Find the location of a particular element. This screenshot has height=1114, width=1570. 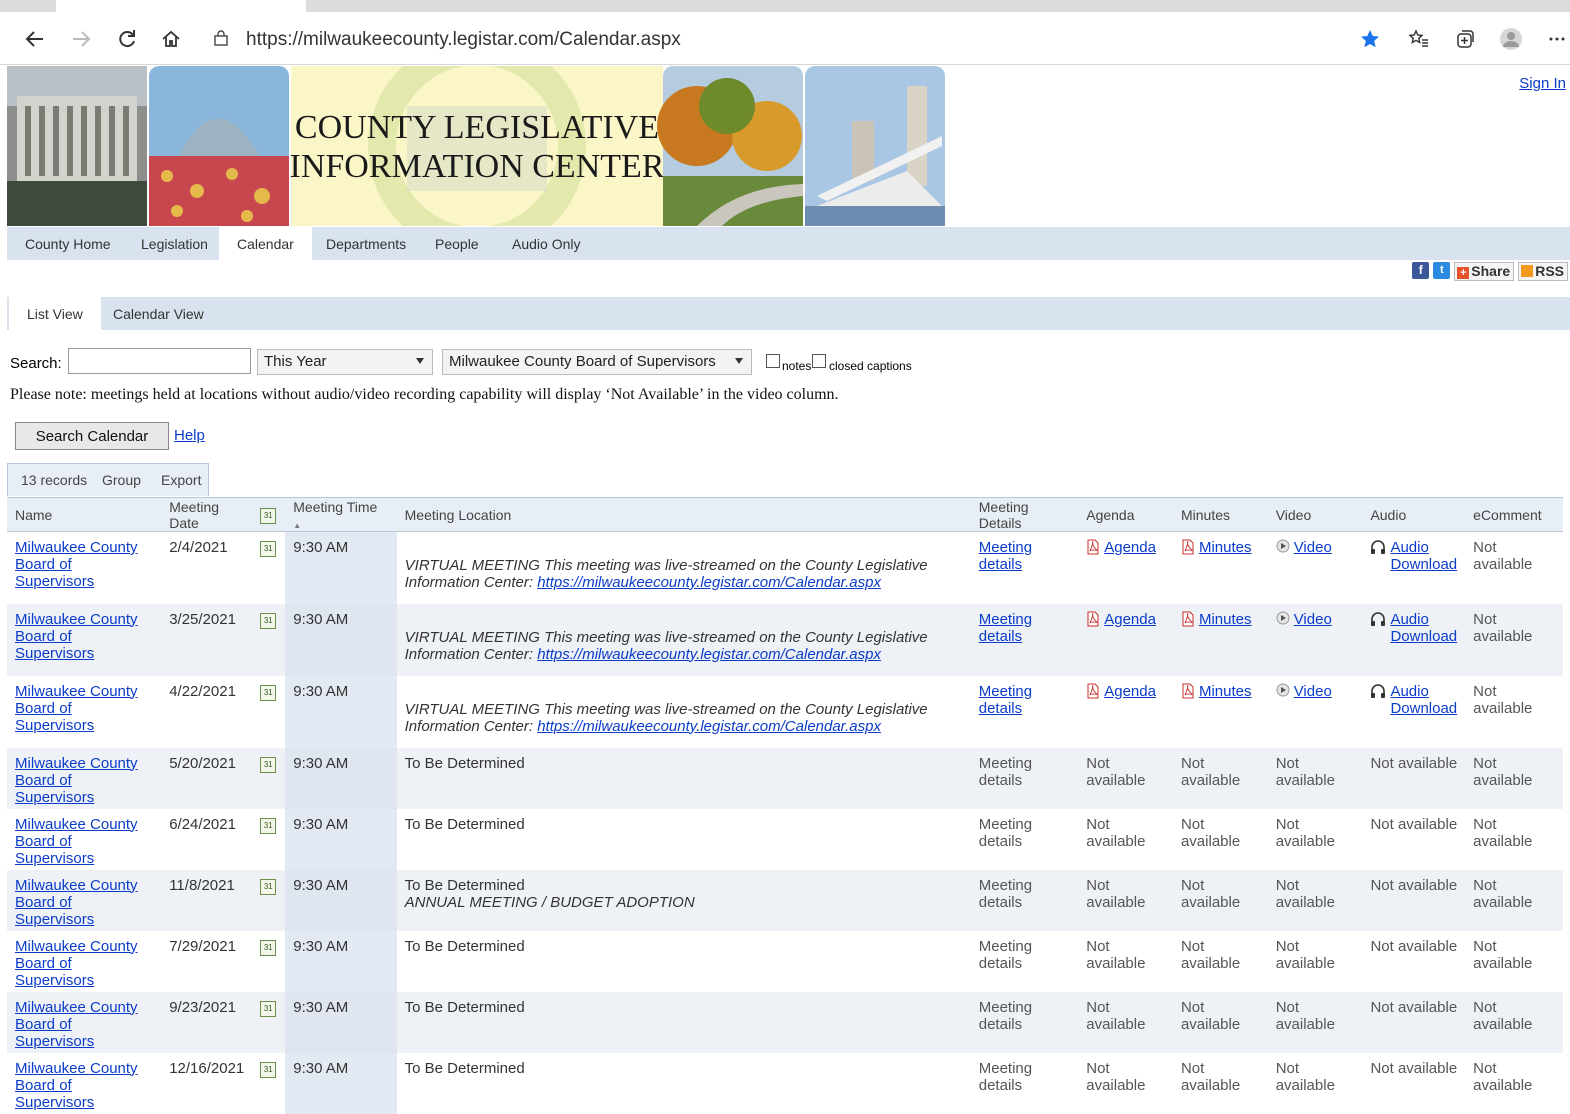

forward-icon is located at coordinates (81, 39).